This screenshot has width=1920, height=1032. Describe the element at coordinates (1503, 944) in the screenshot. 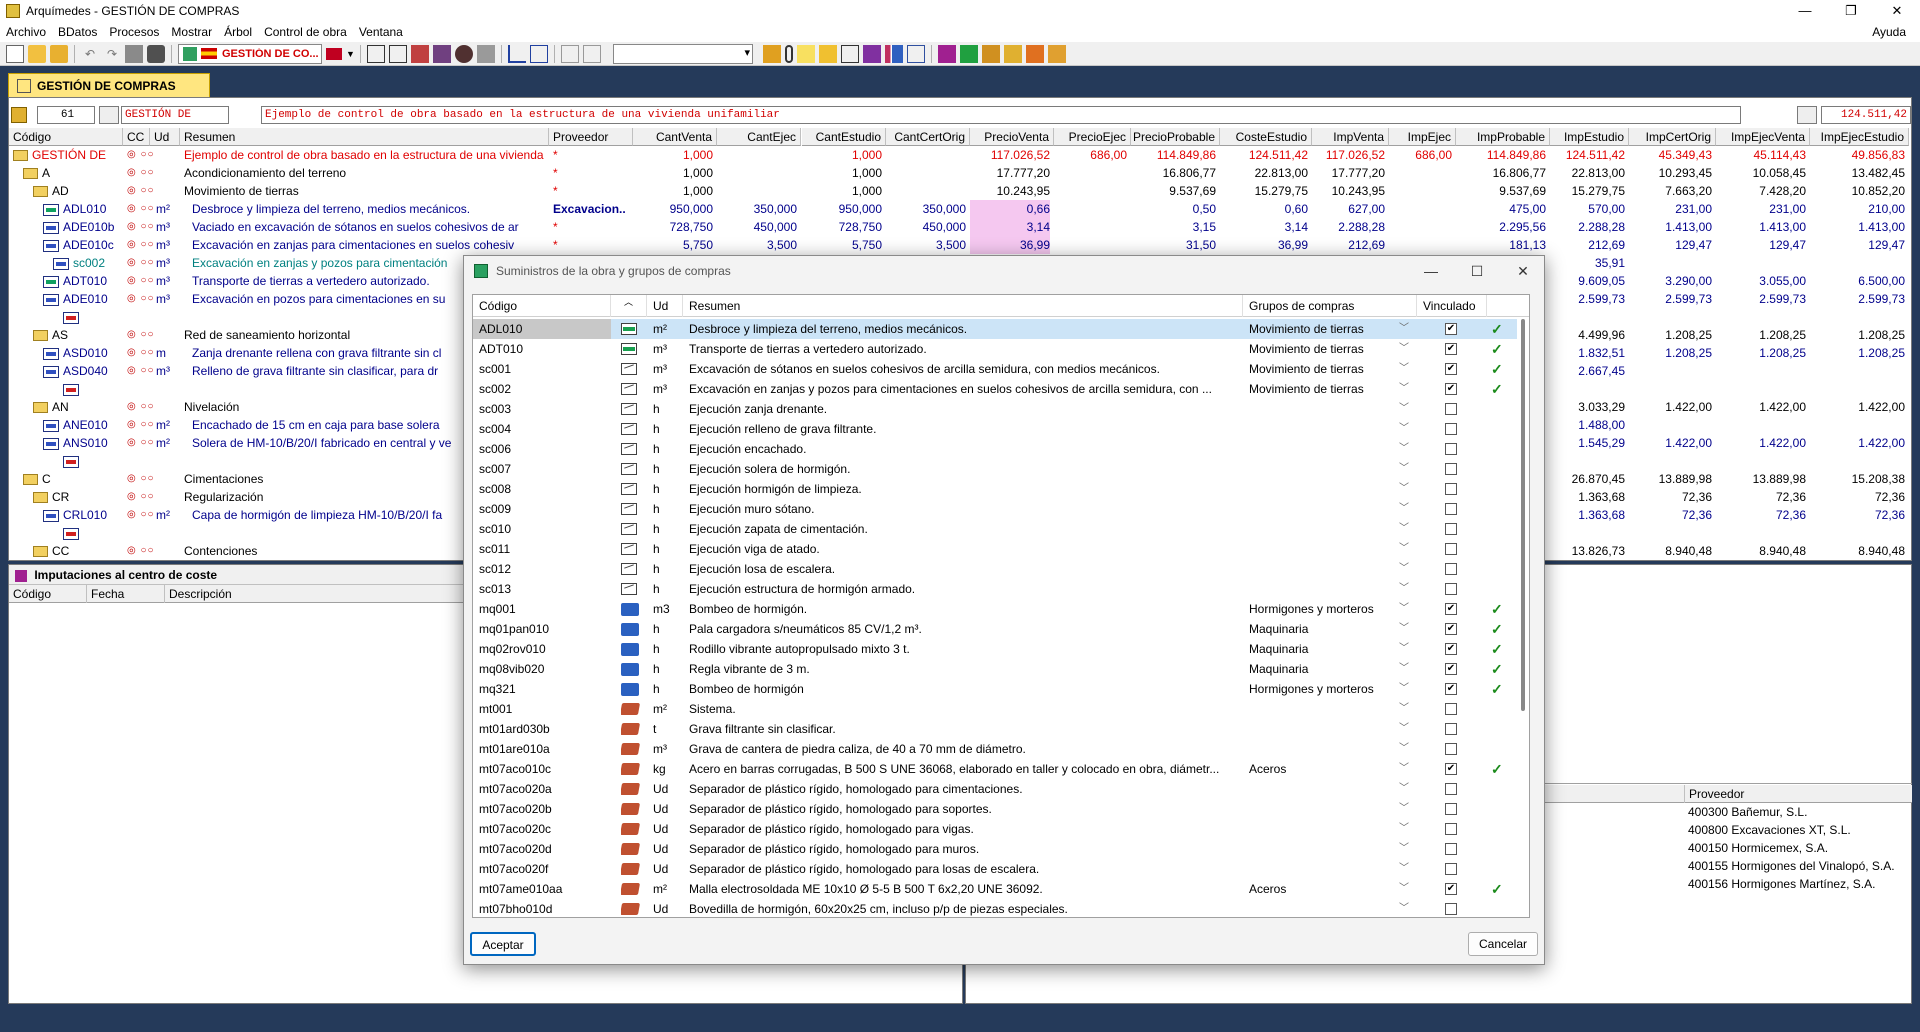

I see `cancel-button: Cancelar` at that location.